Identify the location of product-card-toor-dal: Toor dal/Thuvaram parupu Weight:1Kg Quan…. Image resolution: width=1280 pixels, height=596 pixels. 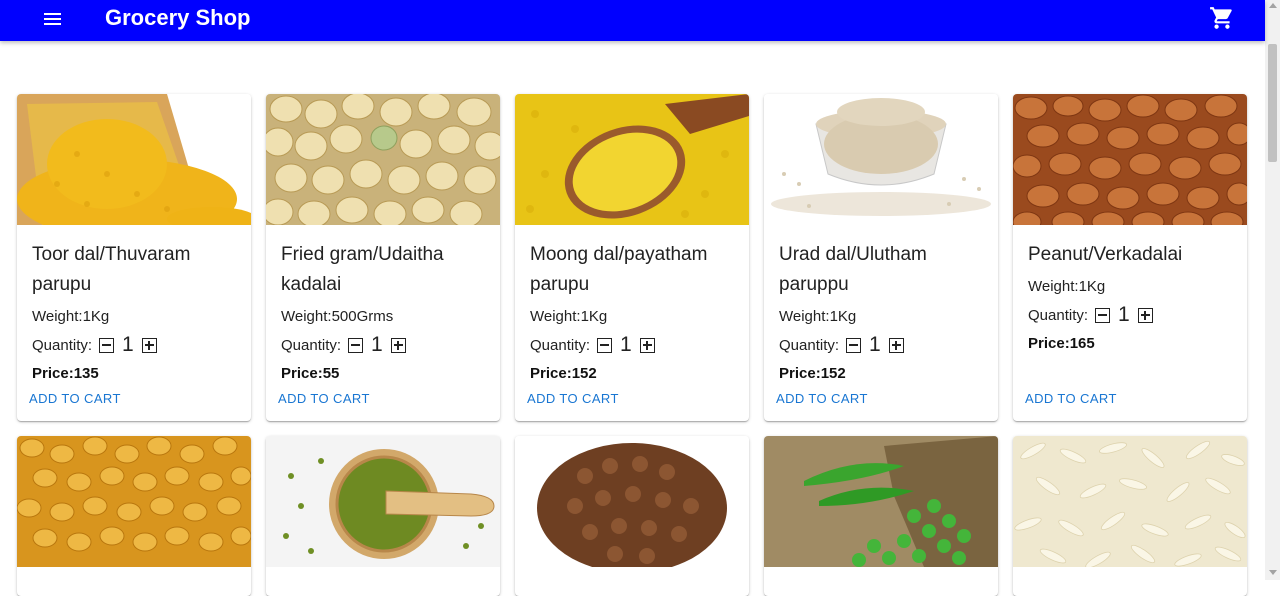
(134, 257).